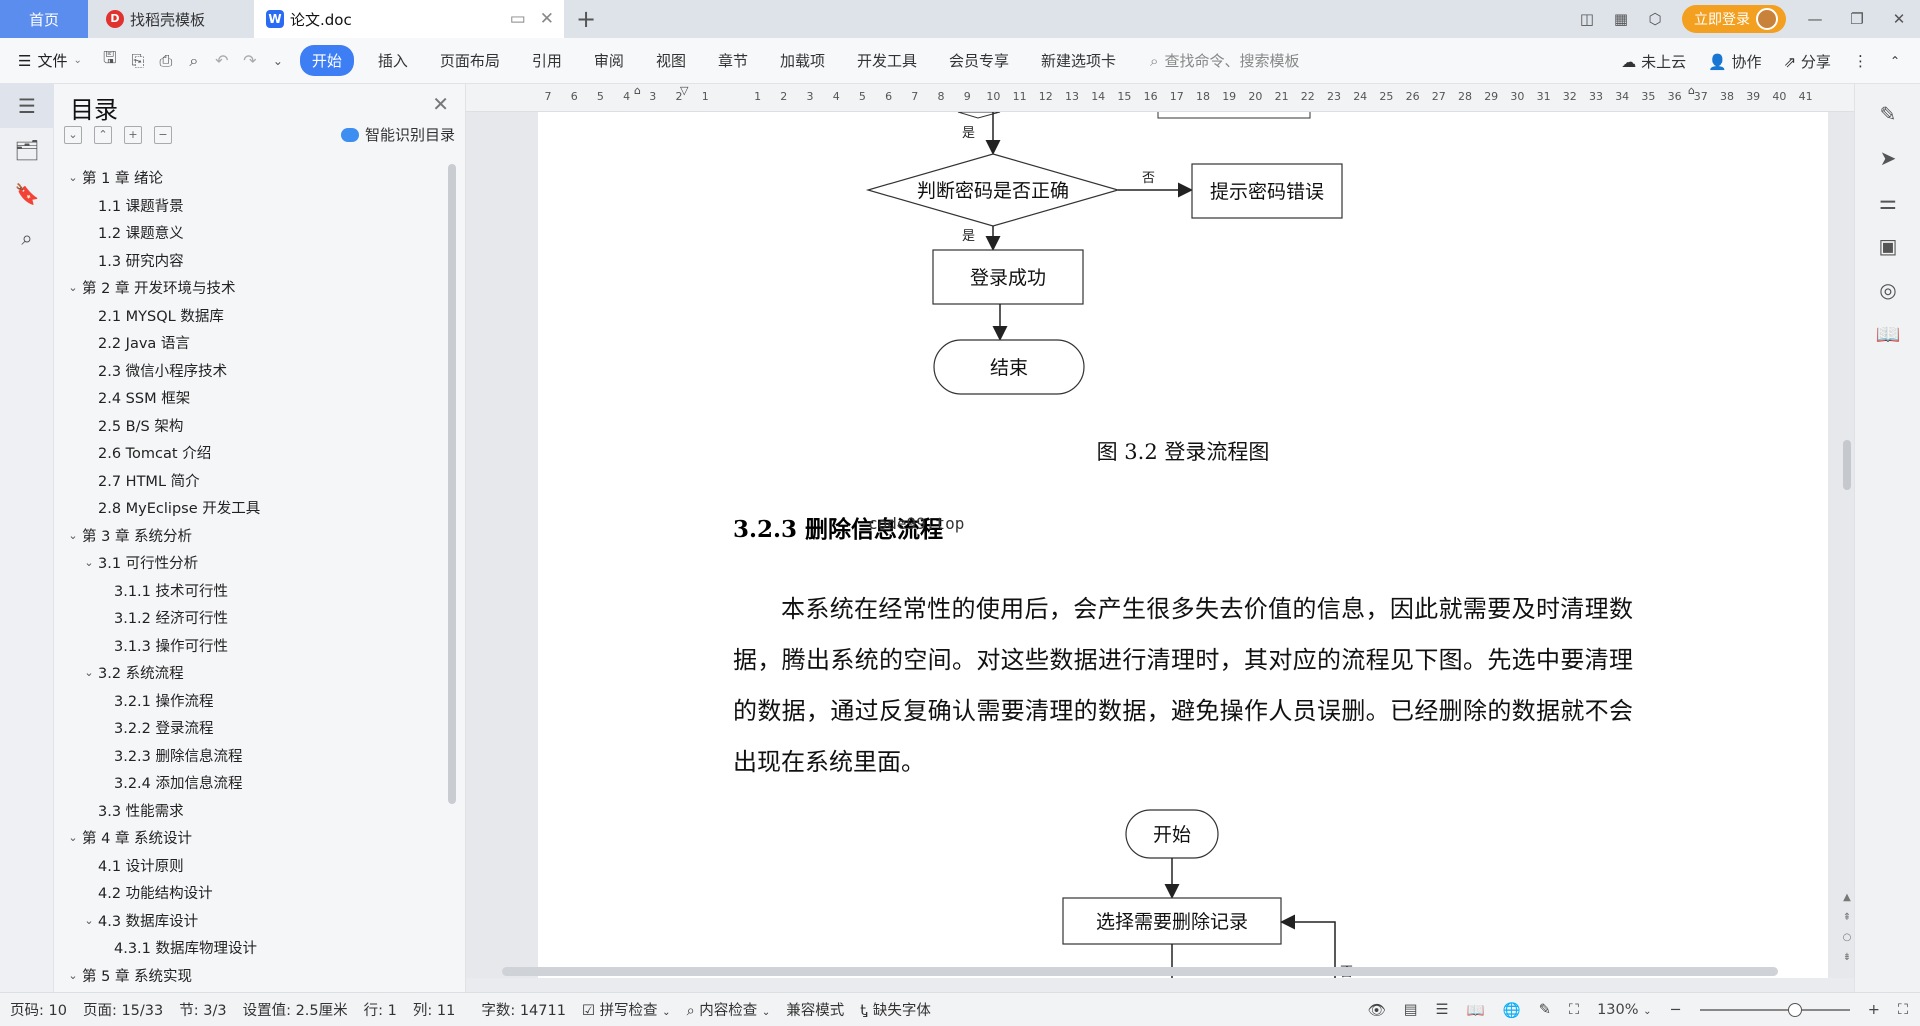 The width and height of the screenshot is (1920, 1026). Describe the element at coordinates (252, 948) in the screenshot. I see `toc-item: 4.3.1 数据库物理设计` at that location.